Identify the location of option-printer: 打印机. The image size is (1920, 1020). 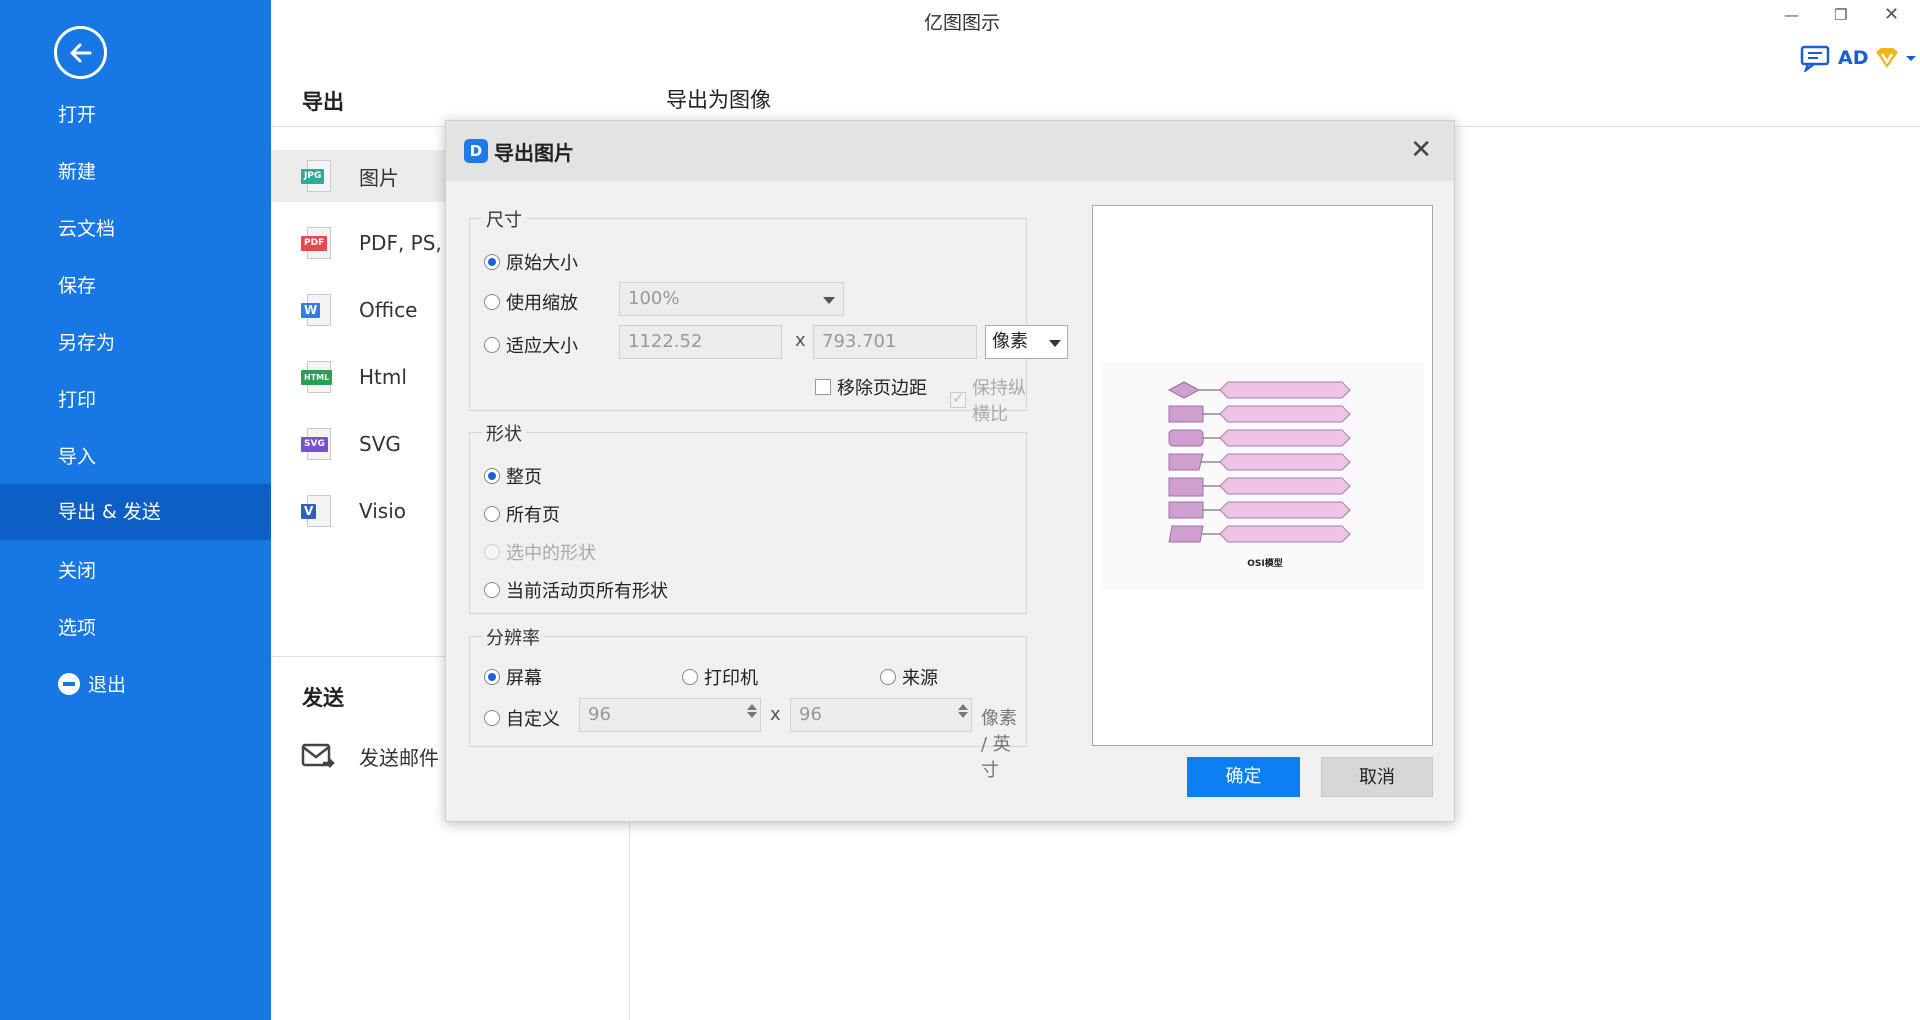
(720, 677).